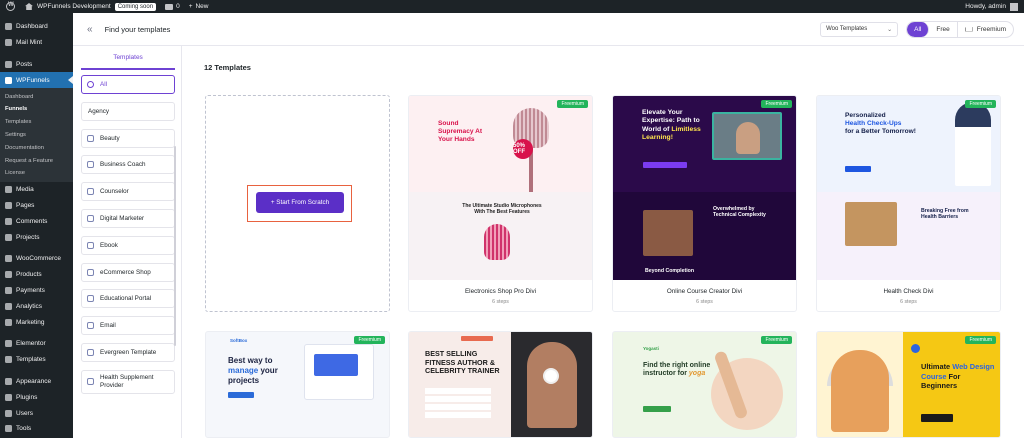 The image size is (1024, 438). What do you see at coordinates (985, 29) in the screenshot?
I see `filter-freemium: Freemium` at bounding box center [985, 29].